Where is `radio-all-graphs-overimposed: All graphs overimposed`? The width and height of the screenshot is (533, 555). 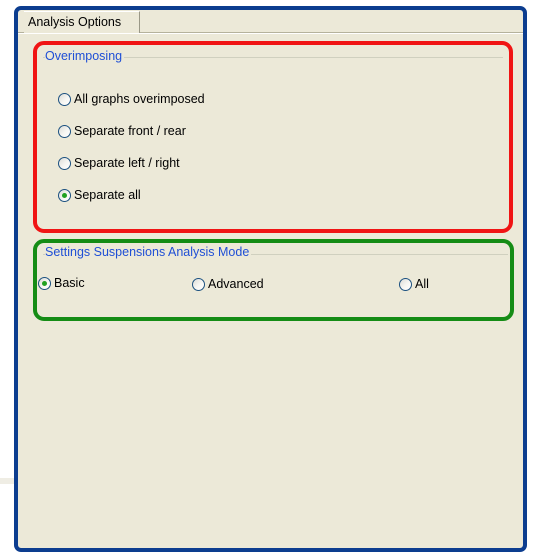 radio-all-graphs-overimposed: All graphs overimposed is located at coordinates (131, 99).